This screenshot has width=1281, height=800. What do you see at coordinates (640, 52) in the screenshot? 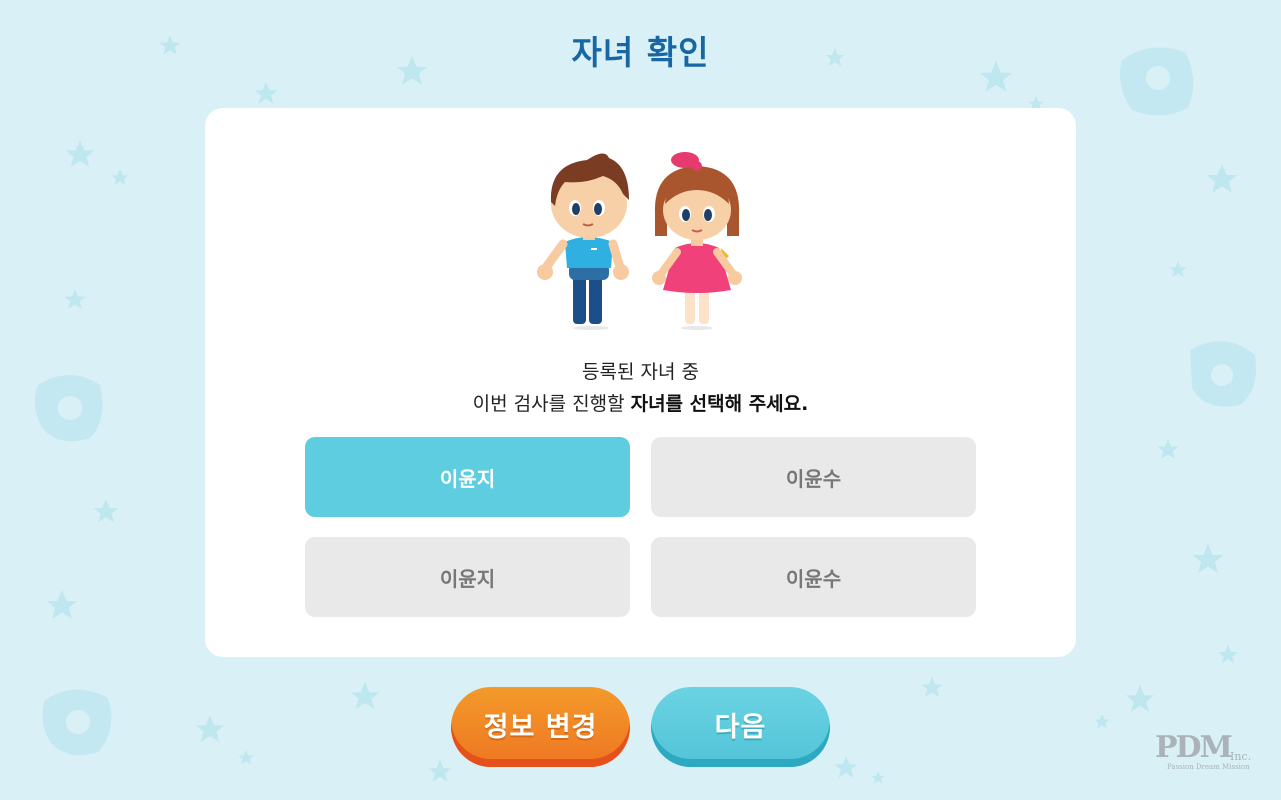
I see `page-title: 자녀 확인` at bounding box center [640, 52].